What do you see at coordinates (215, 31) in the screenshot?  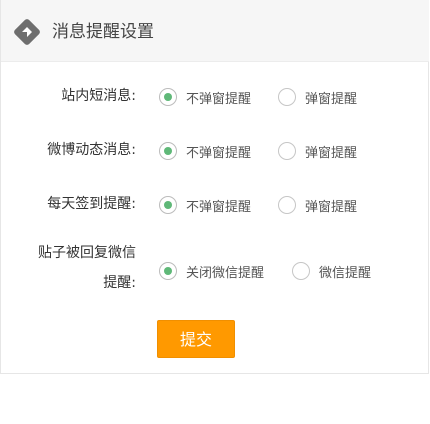 I see `panel-header: 消息提醒设置` at bounding box center [215, 31].